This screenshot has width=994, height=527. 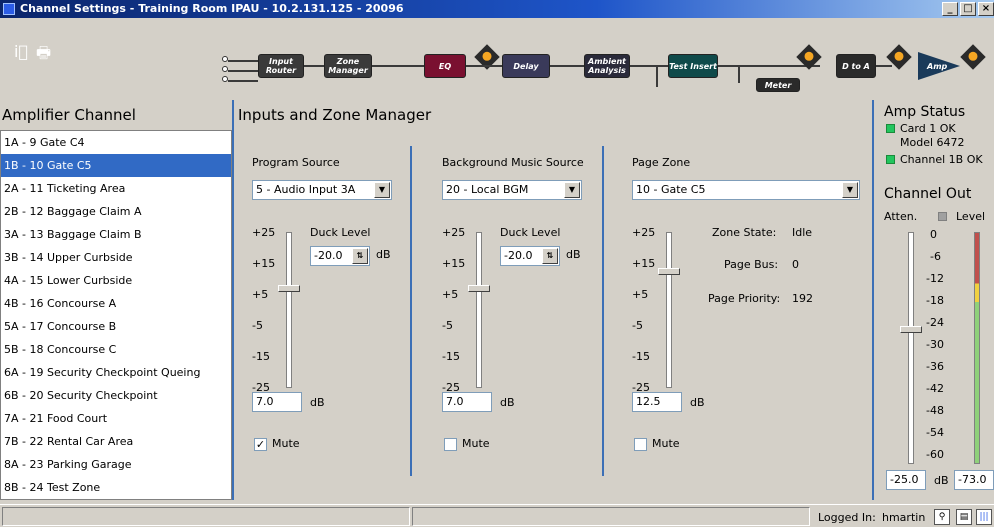 I want to click on list-item: 2B - 12 Baggage Claim A, so click(x=116, y=211).